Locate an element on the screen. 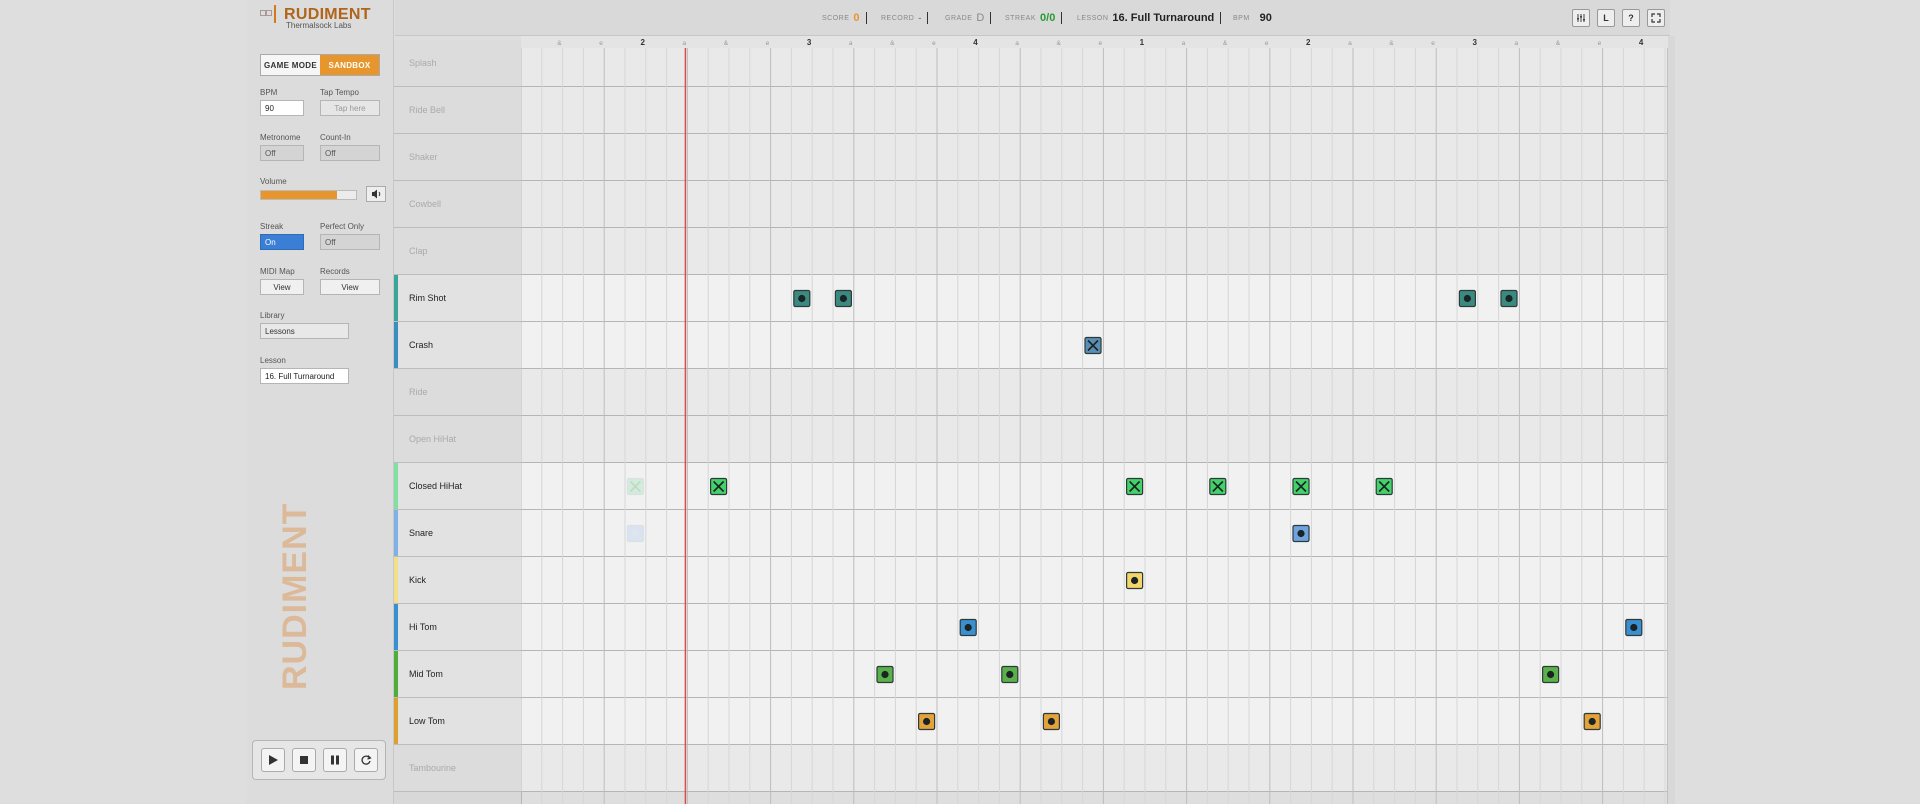  loop-button is located at coordinates (365, 760).